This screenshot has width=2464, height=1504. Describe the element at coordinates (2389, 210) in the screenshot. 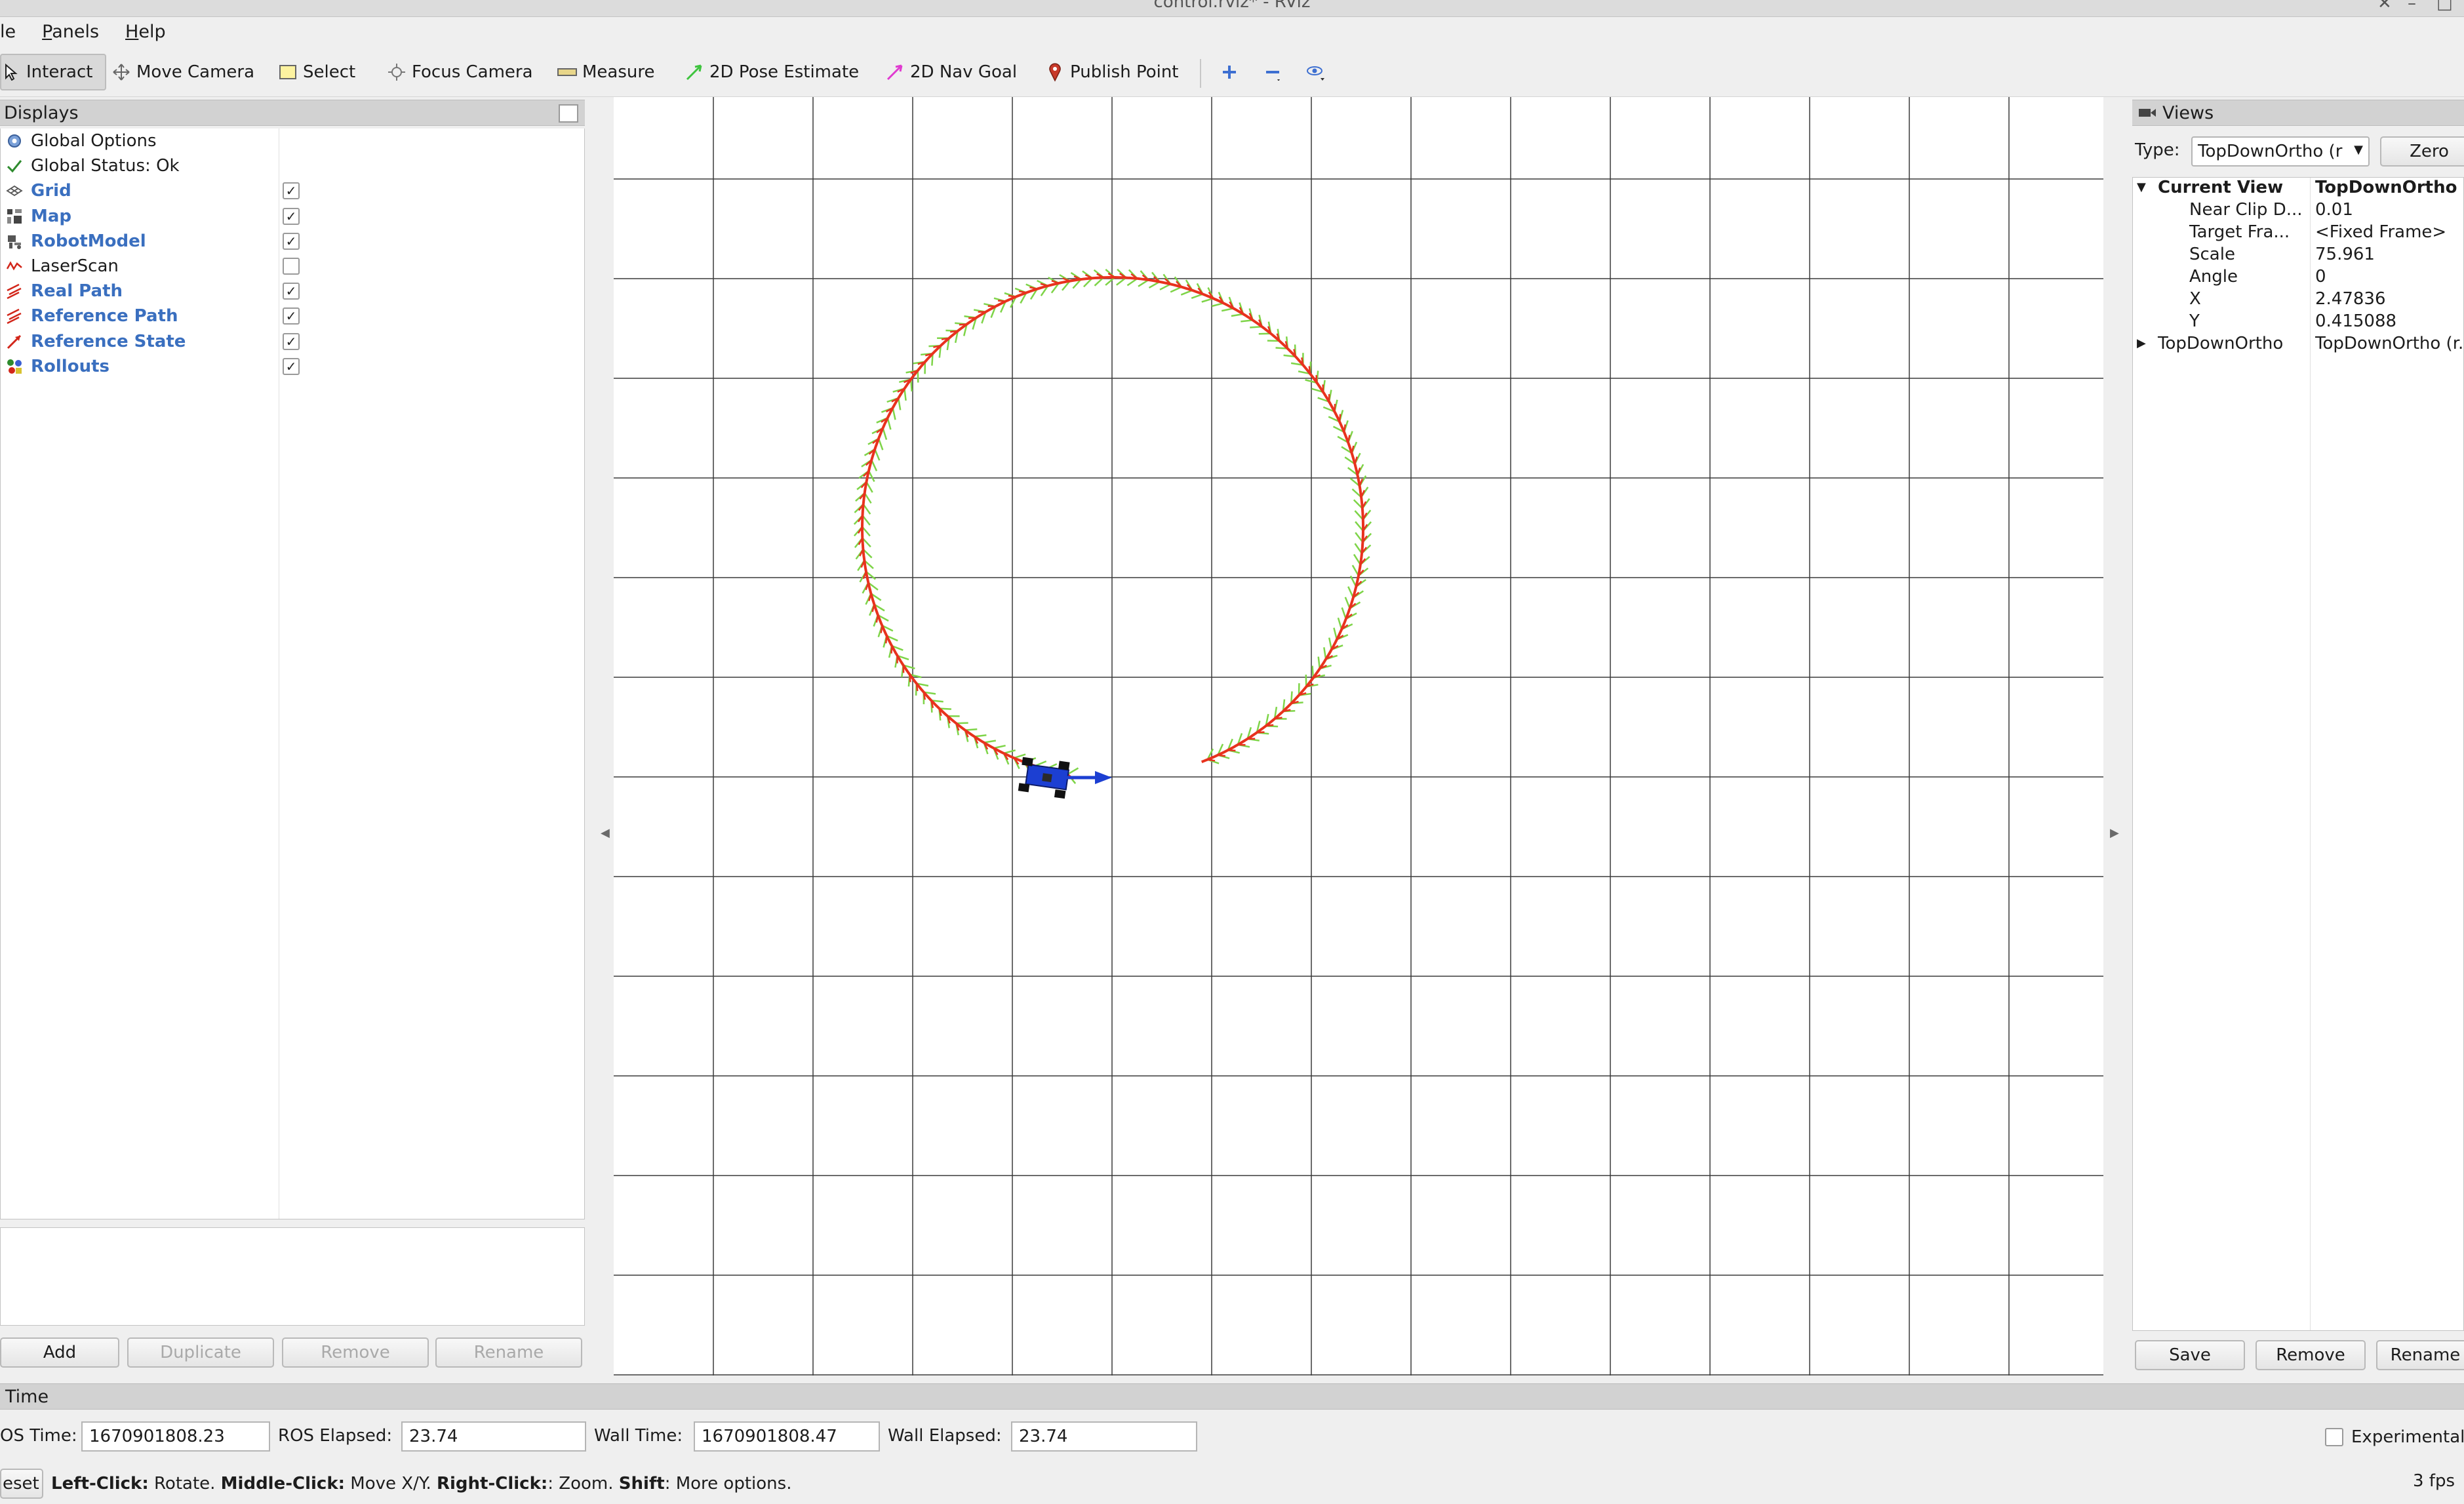

I see `property-value: 0.01` at that location.